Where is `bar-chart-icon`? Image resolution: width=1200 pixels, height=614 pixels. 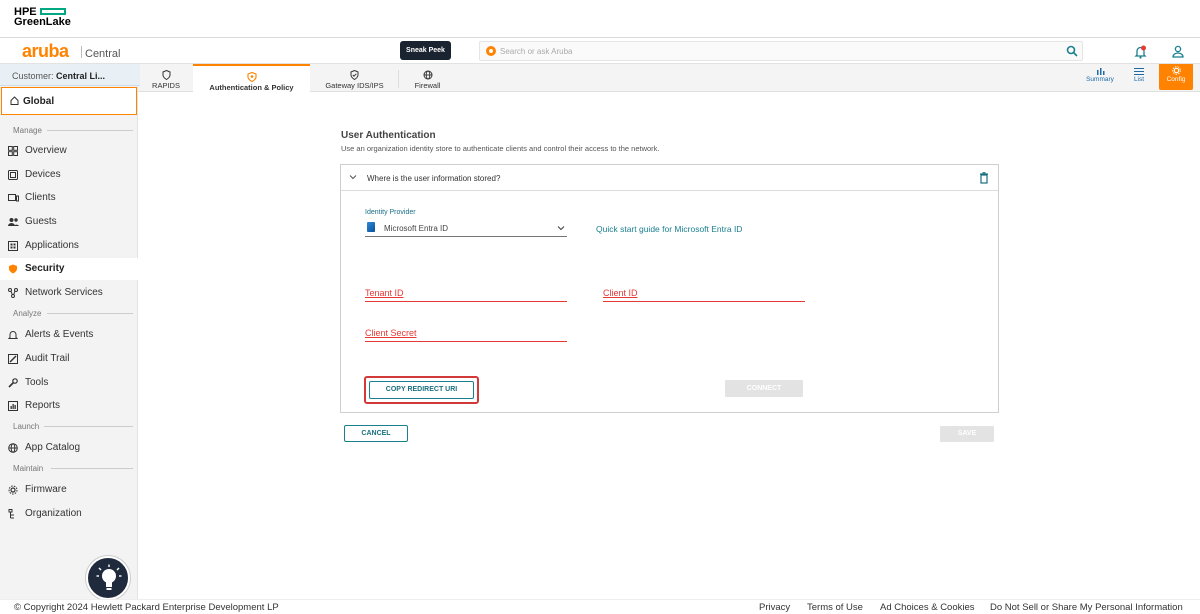
bar-chart-icon is located at coordinates (1100, 71).